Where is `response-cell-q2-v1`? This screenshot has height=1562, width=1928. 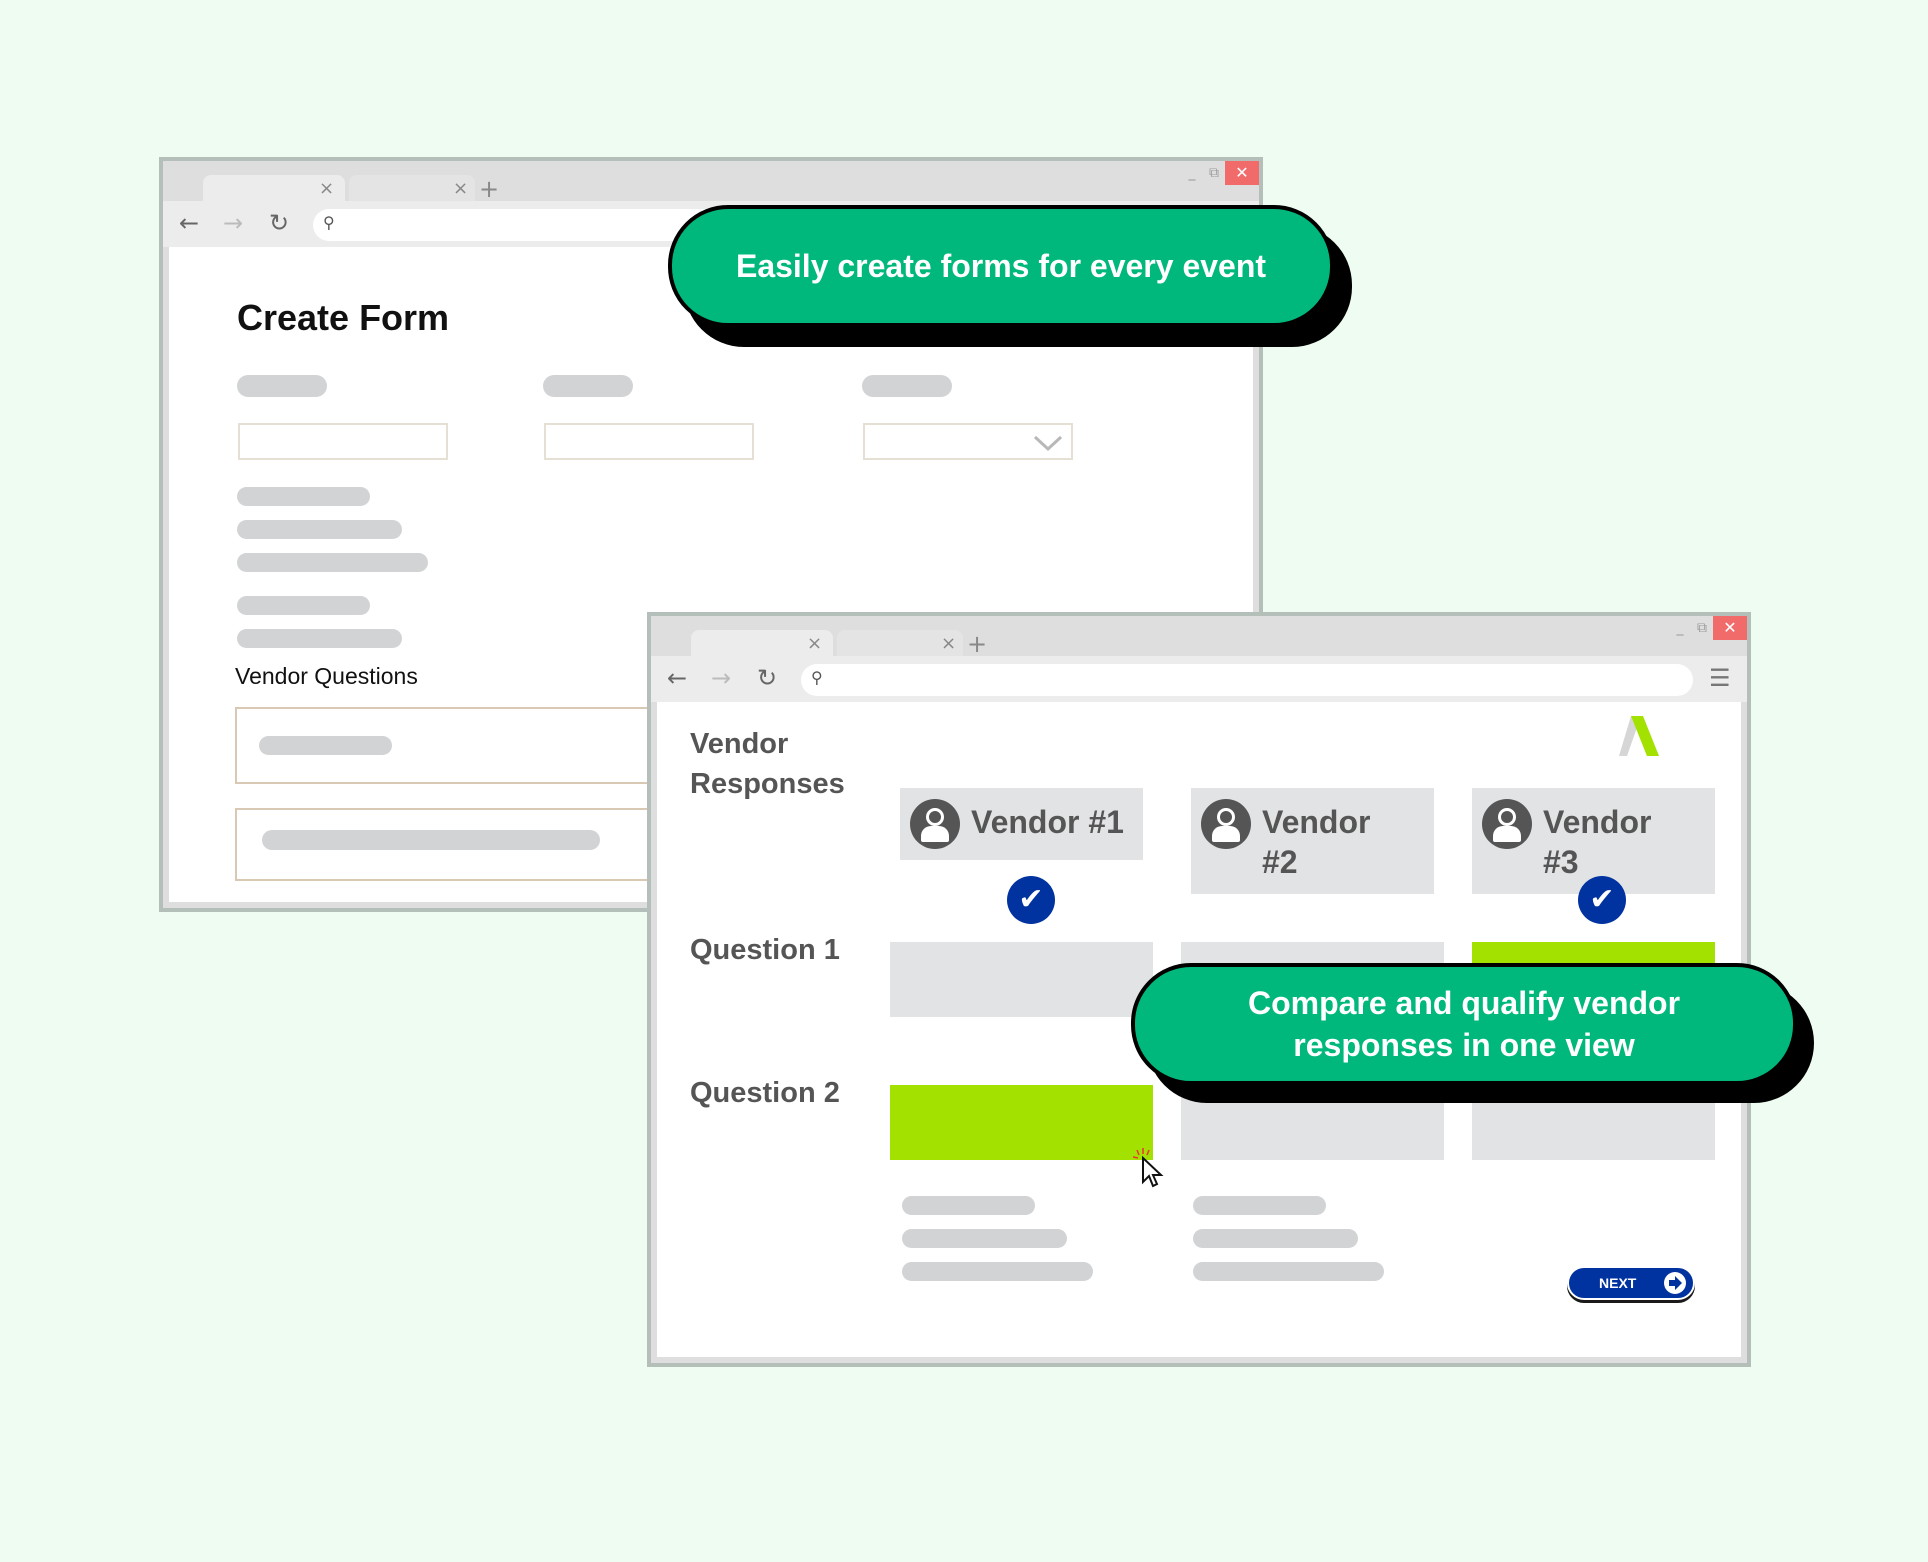 response-cell-q2-v1 is located at coordinates (1021, 1122).